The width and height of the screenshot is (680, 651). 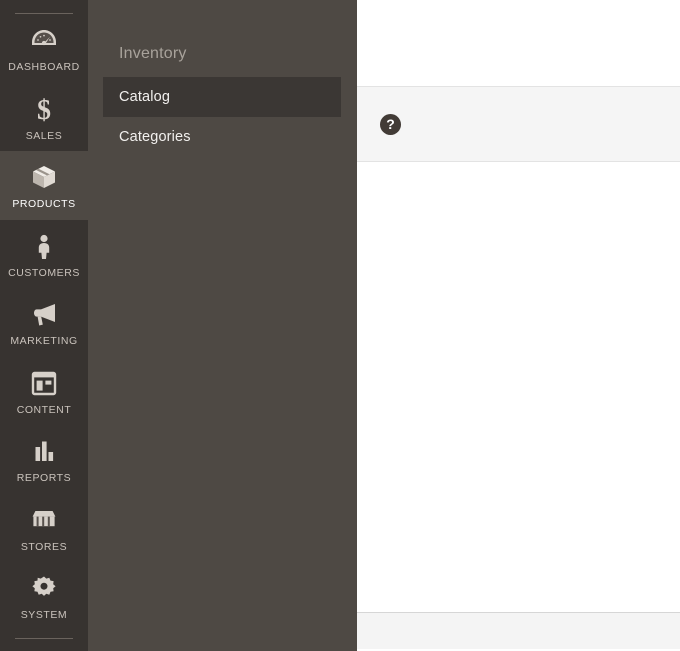 I want to click on sidebar-item-marketing: MARKETING, so click(x=44, y=322).